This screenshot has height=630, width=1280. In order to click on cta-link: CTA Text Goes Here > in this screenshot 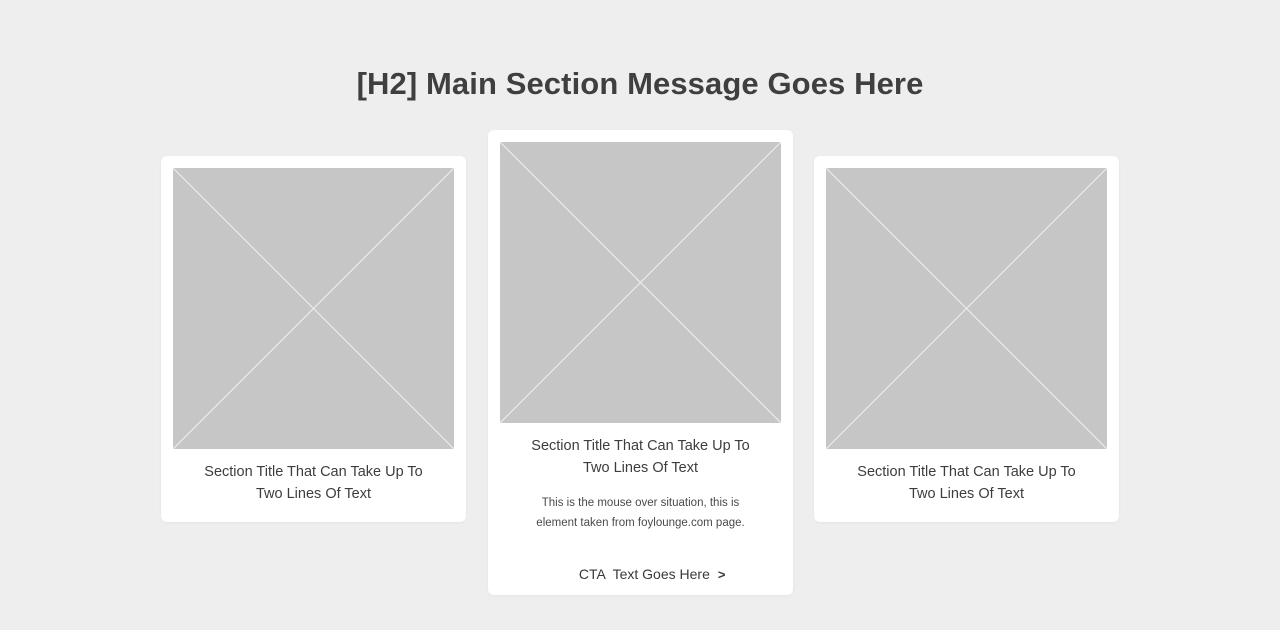, I will do `click(640, 574)`.